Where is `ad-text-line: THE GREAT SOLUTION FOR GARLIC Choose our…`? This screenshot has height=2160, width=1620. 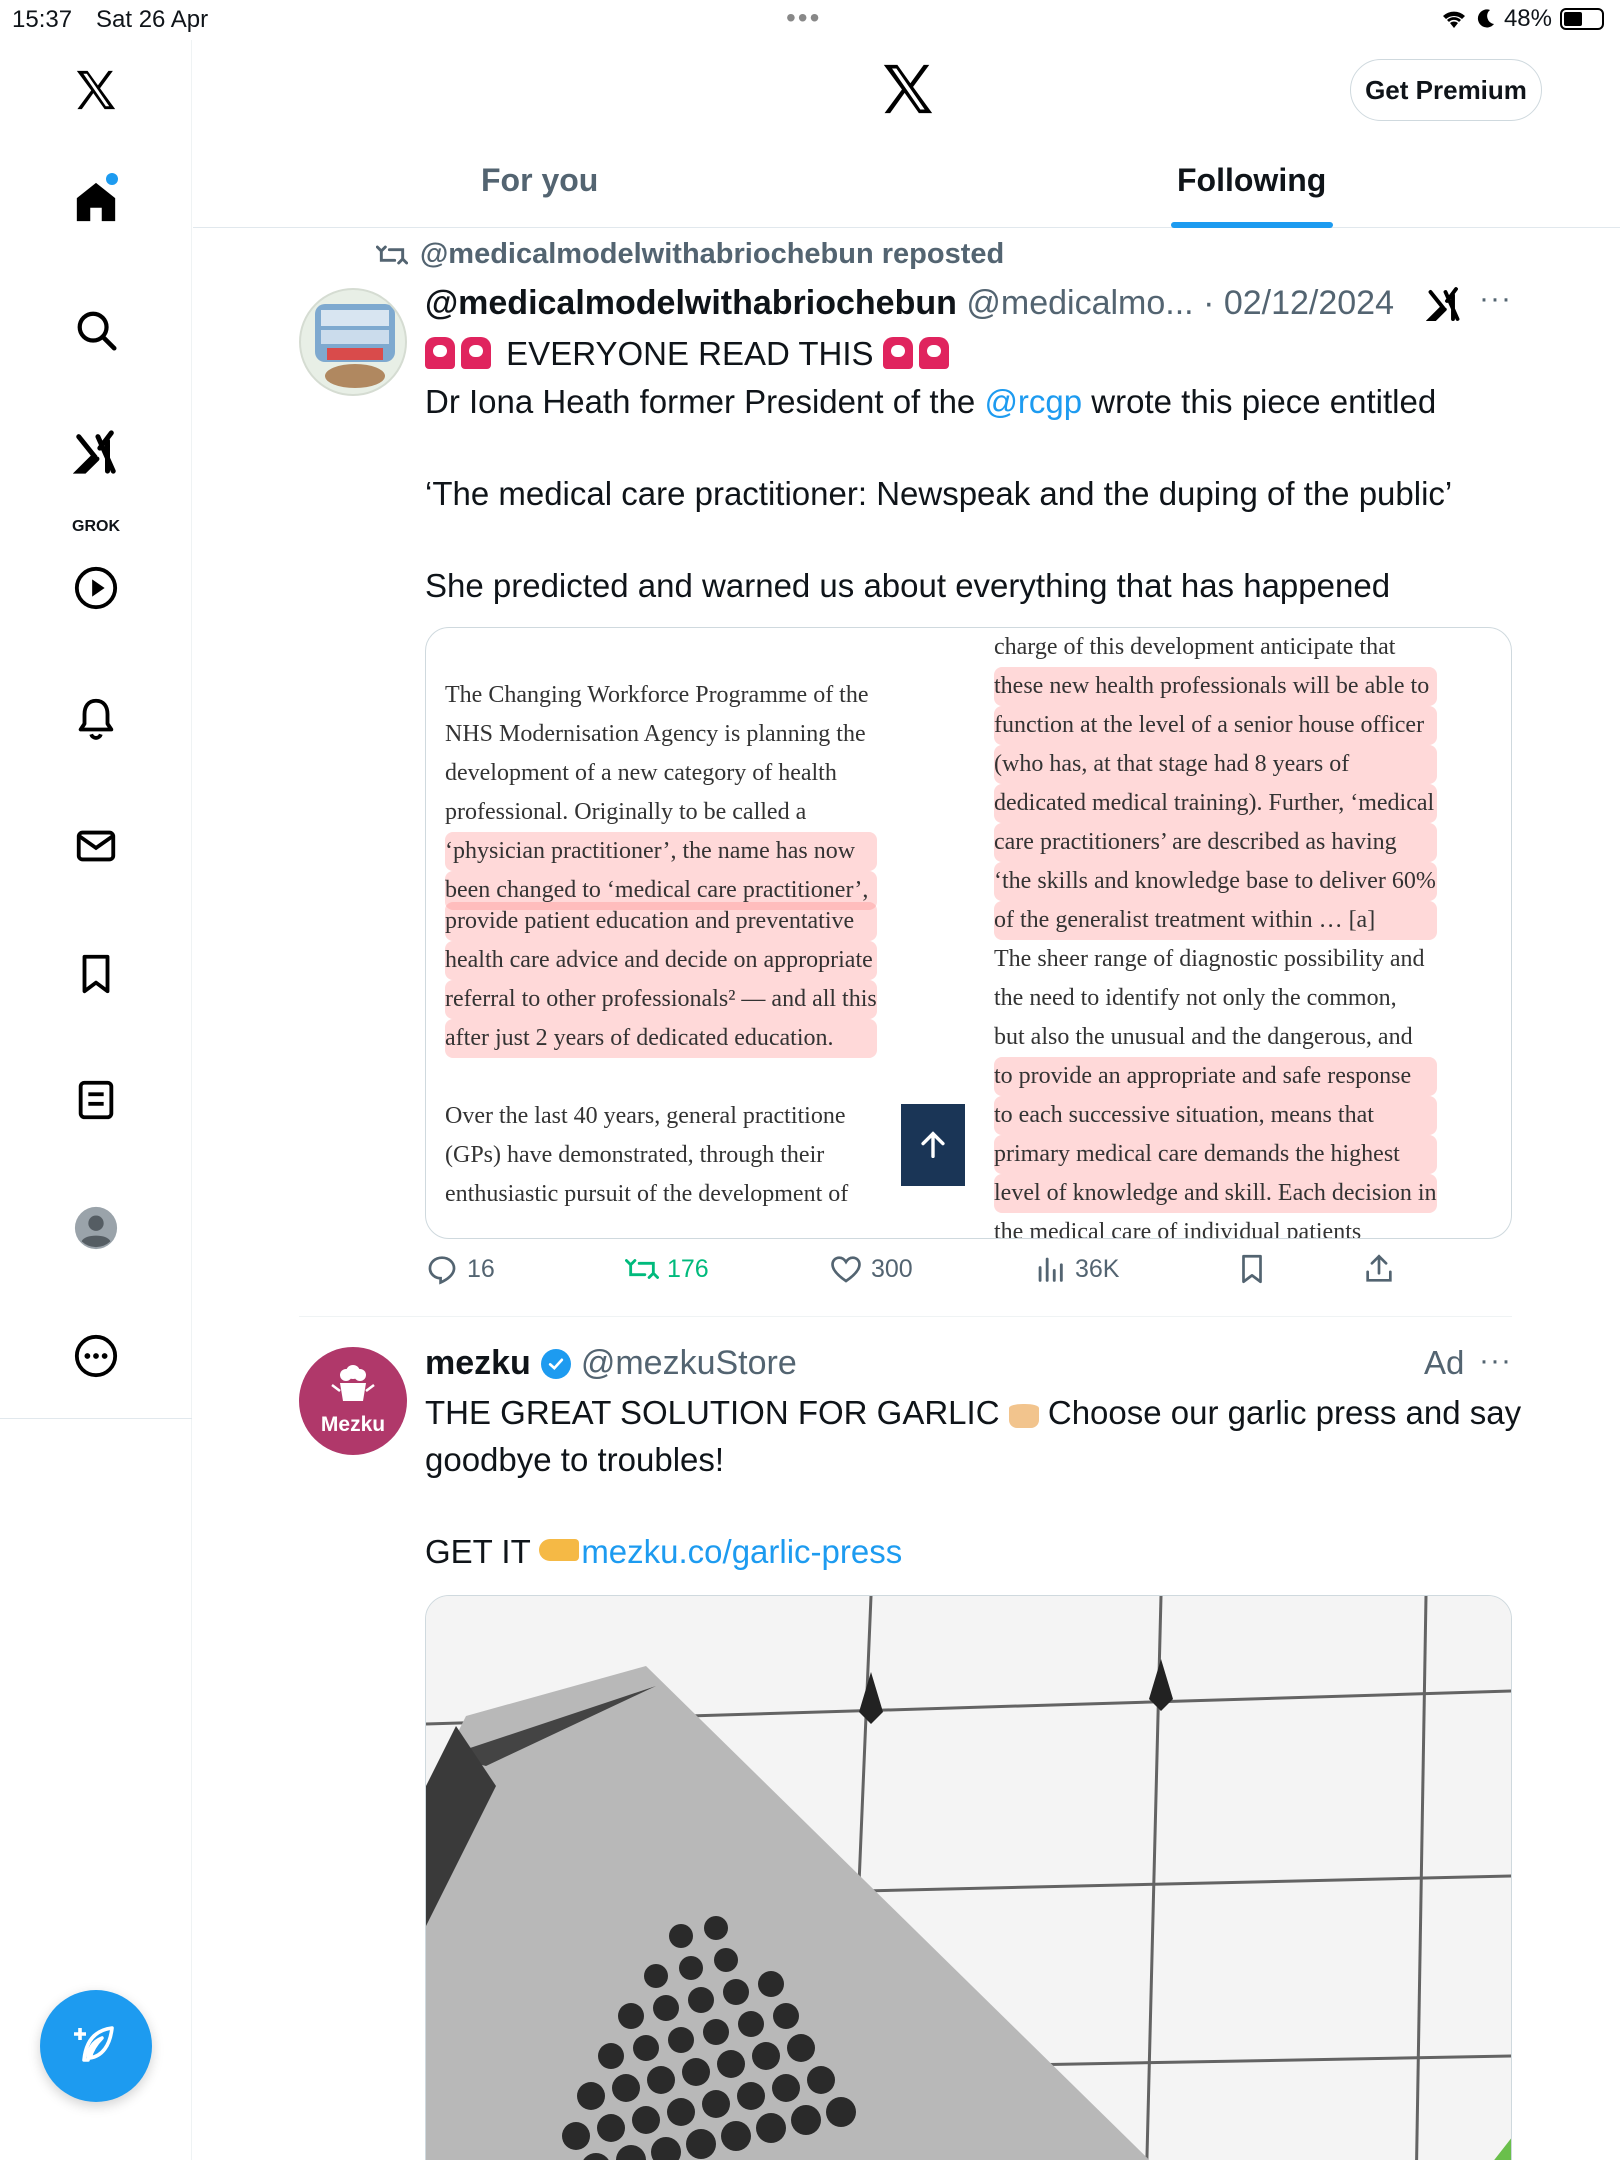 ad-text-line: THE GREAT SOLUTION FOR GARLIC Choose our… is located at coordinates (973, 1413).